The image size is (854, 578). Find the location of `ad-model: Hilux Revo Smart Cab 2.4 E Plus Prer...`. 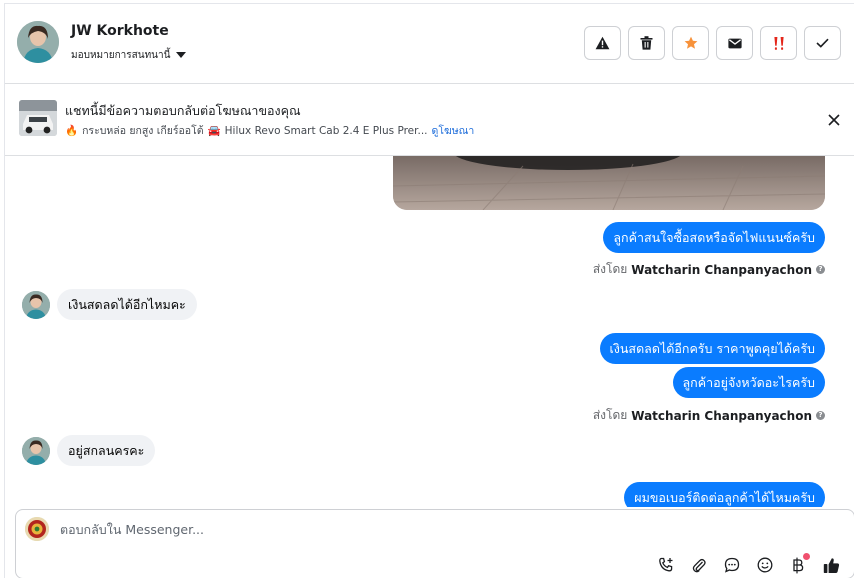

ad-model: Hilux Revo Smart Cab 2.4 E Plus Prer... is located at coordinates (326, 130).